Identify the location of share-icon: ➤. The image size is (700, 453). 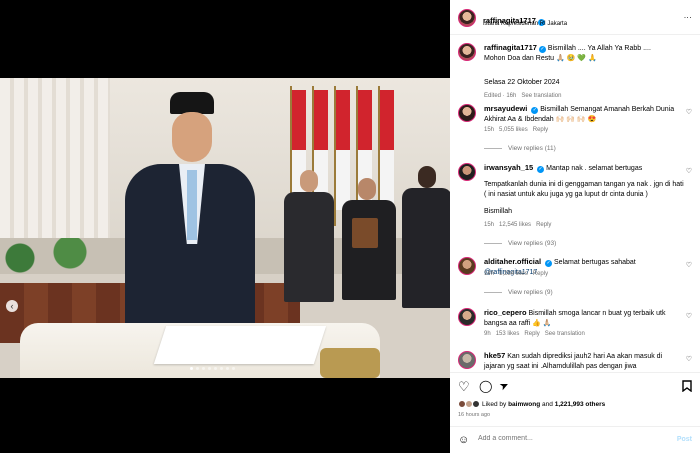
(505, 387).